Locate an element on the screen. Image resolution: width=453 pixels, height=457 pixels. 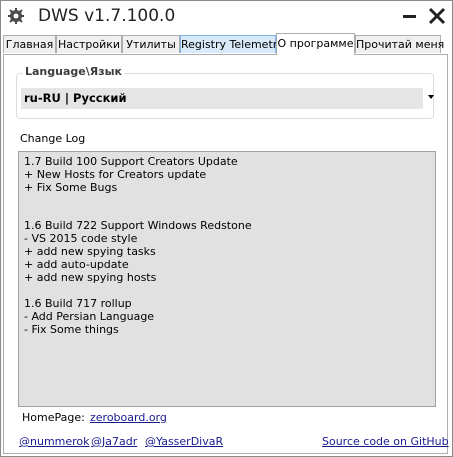
changelog-label: Change Log is located at coordinates (53, 138).